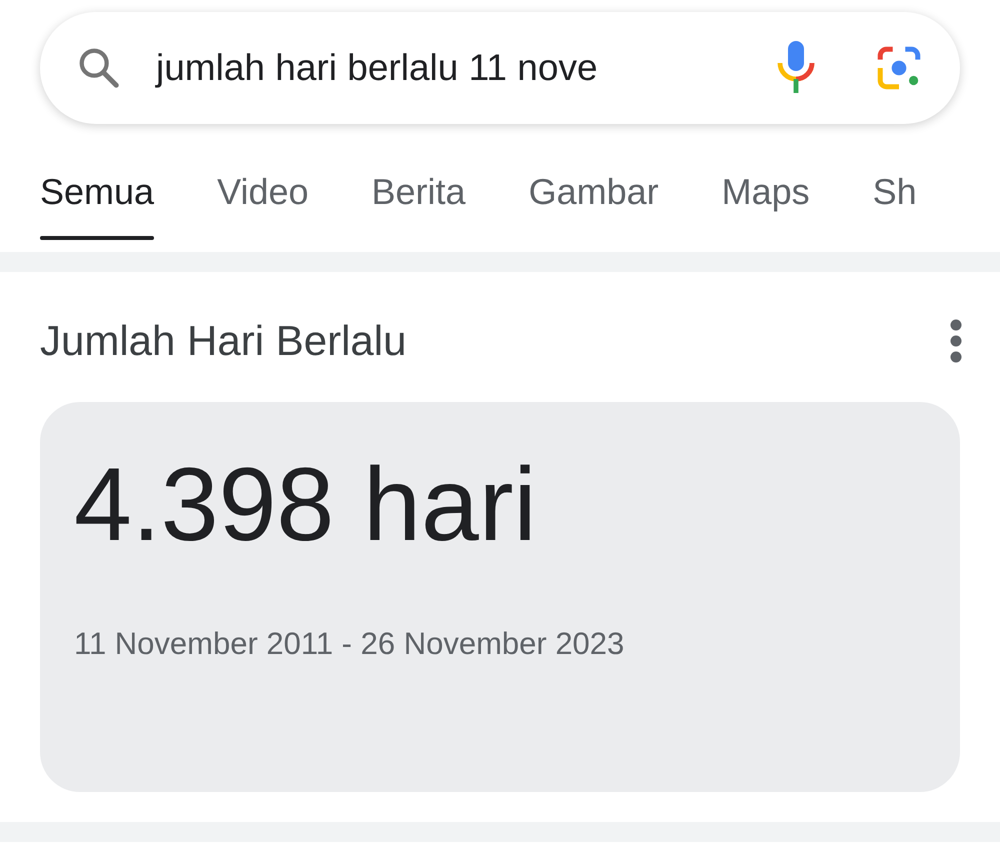 Image resolution: width=1000 pixels, height=844 pixels. Describe the element at coordinates (97, 192) in the screenshot. I see `tab: Semua` at that location.